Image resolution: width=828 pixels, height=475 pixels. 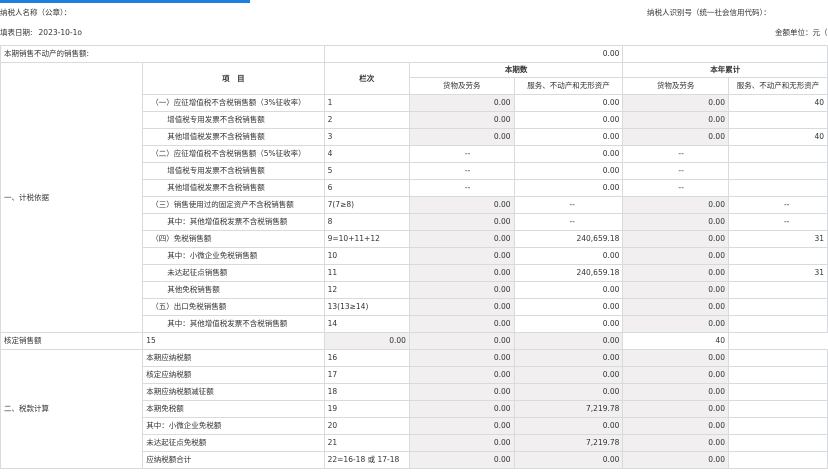 What do you see at coordinates (366, 137) in the screenshot?
I see `row-line-number: 3` at bounding box center [366, 137].